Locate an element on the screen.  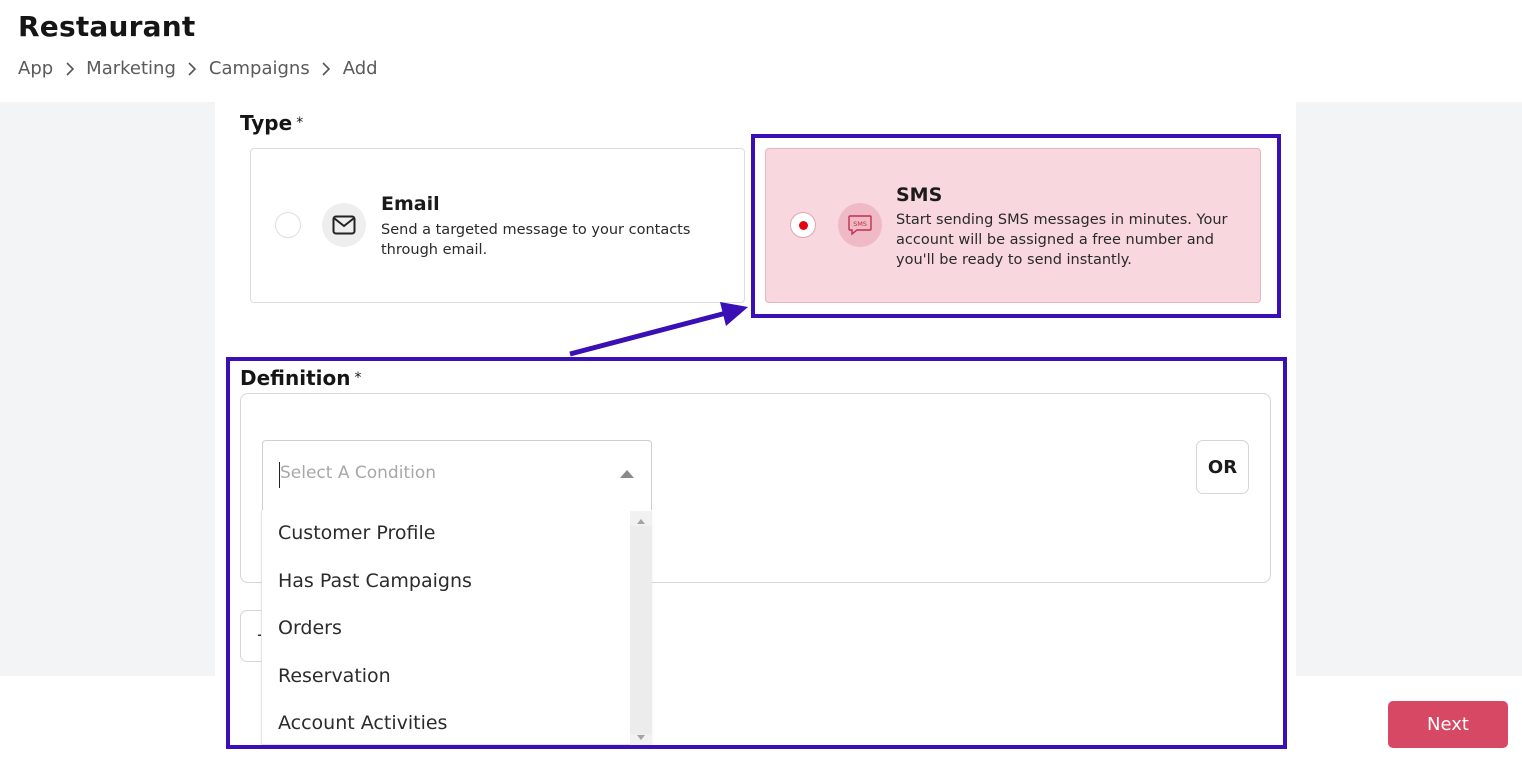
breadcrumb-marketing: Marketing is located at coordinates (131, 68).